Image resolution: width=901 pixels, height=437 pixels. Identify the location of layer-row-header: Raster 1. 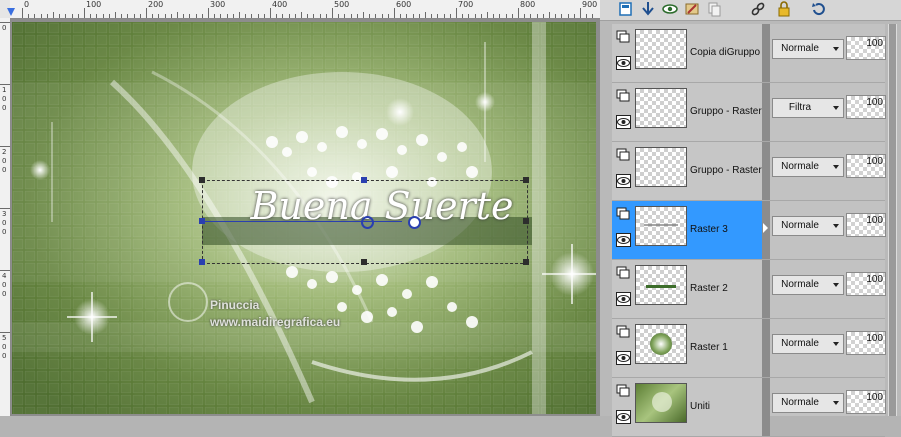
(687, 348).